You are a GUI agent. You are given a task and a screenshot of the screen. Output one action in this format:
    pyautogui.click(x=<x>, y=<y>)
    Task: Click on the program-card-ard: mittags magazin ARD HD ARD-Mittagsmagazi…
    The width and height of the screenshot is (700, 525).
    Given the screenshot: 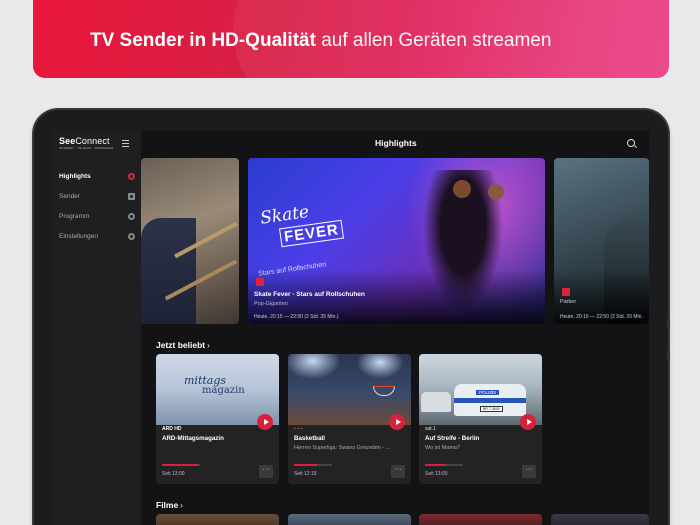 What is the action you would take?
    pyautogui.click(x=217, y=419)
    